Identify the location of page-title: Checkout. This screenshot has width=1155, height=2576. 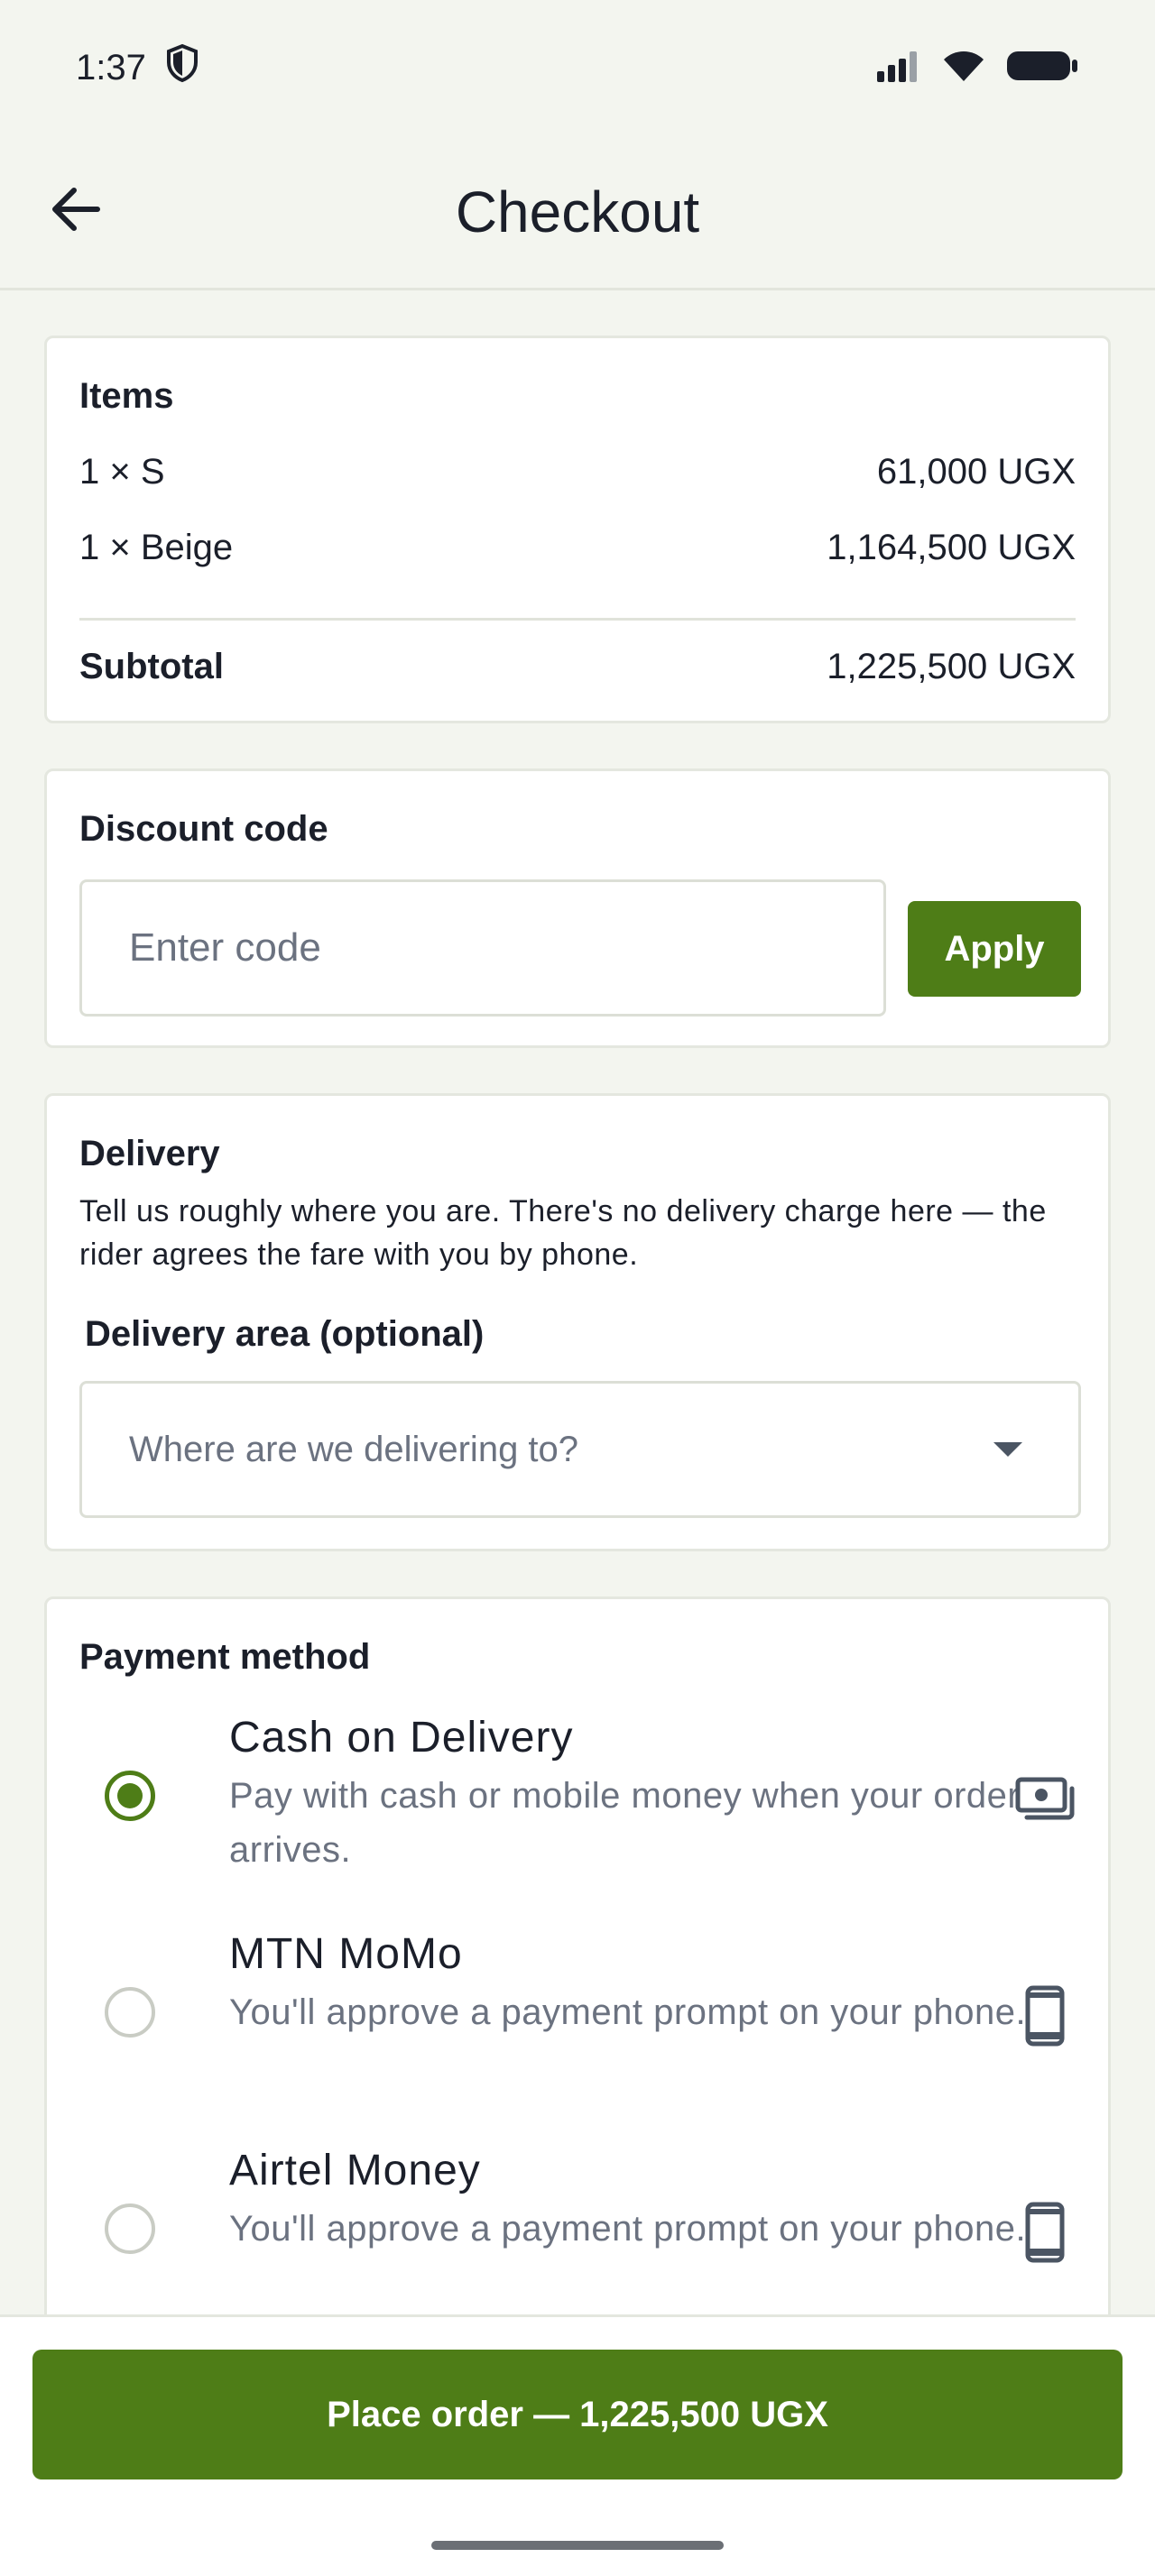
(577, 212).